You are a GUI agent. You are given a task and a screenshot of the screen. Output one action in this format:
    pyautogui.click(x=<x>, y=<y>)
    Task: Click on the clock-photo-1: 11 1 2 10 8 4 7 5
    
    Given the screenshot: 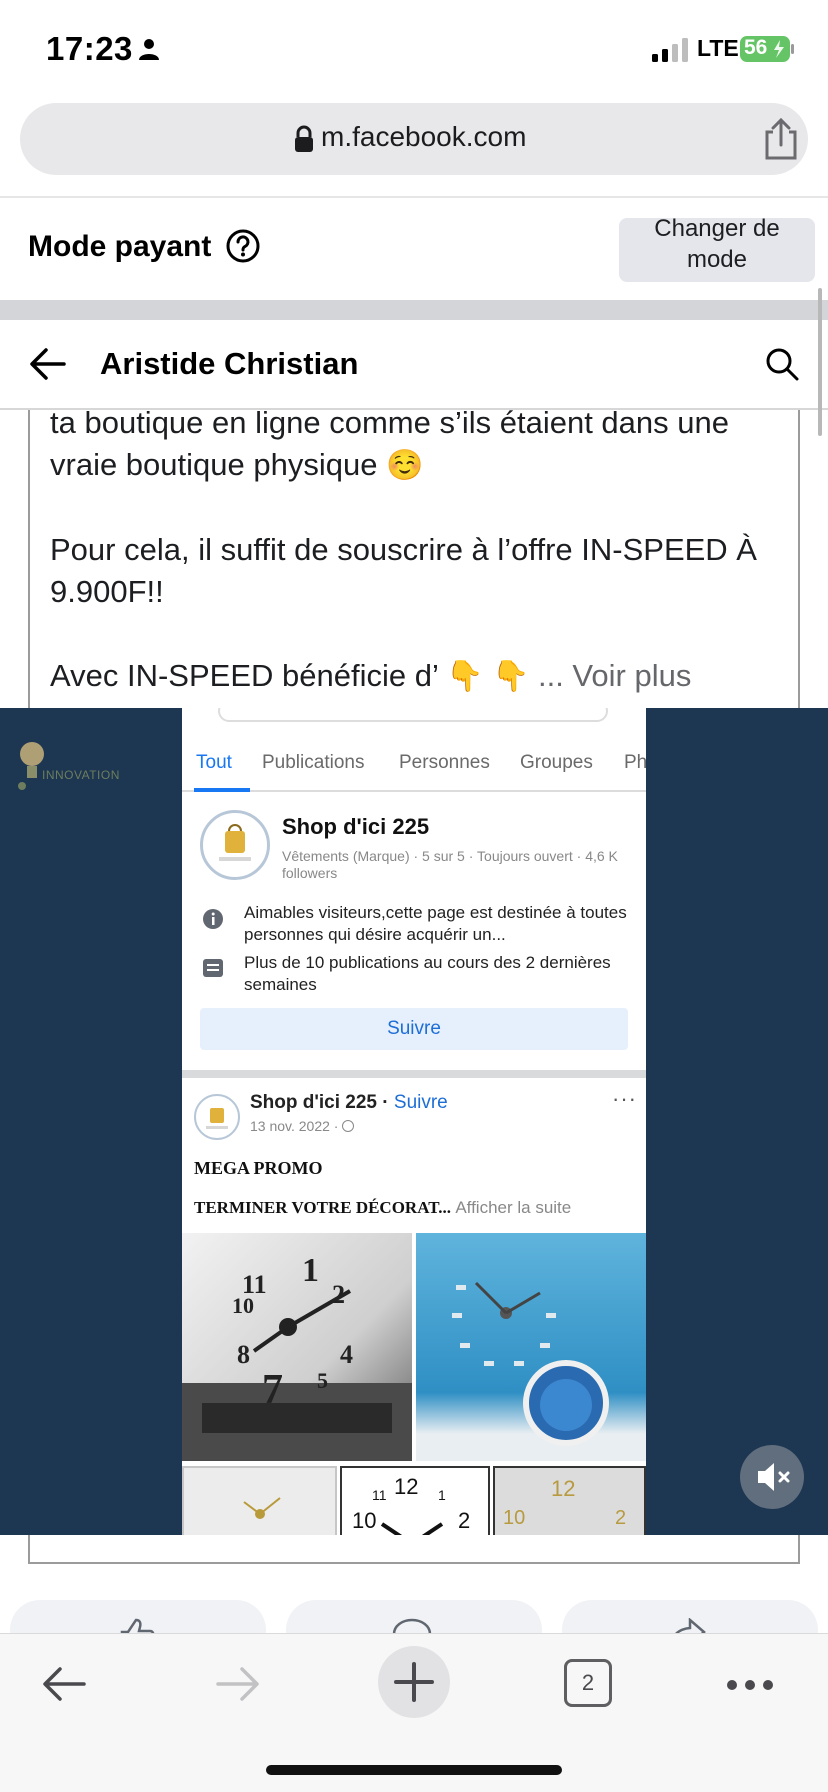 What is the action you would take?
    pyautogui.click(x=297, y=1347)
    